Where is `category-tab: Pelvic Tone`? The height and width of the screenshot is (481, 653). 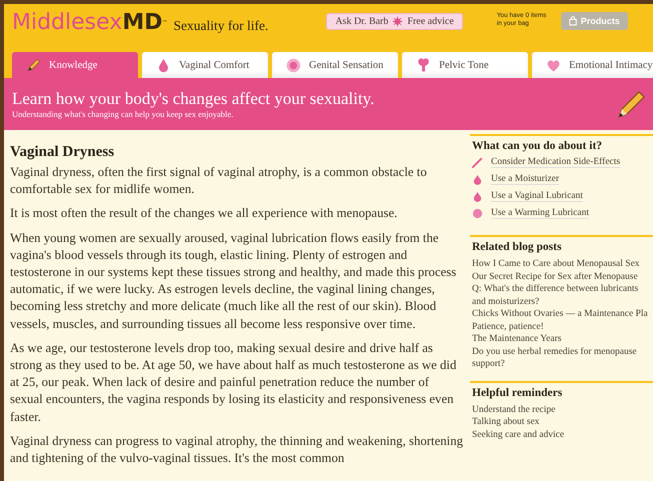 category-tab: Pelvic Tone is located at coordinates (465, 65).